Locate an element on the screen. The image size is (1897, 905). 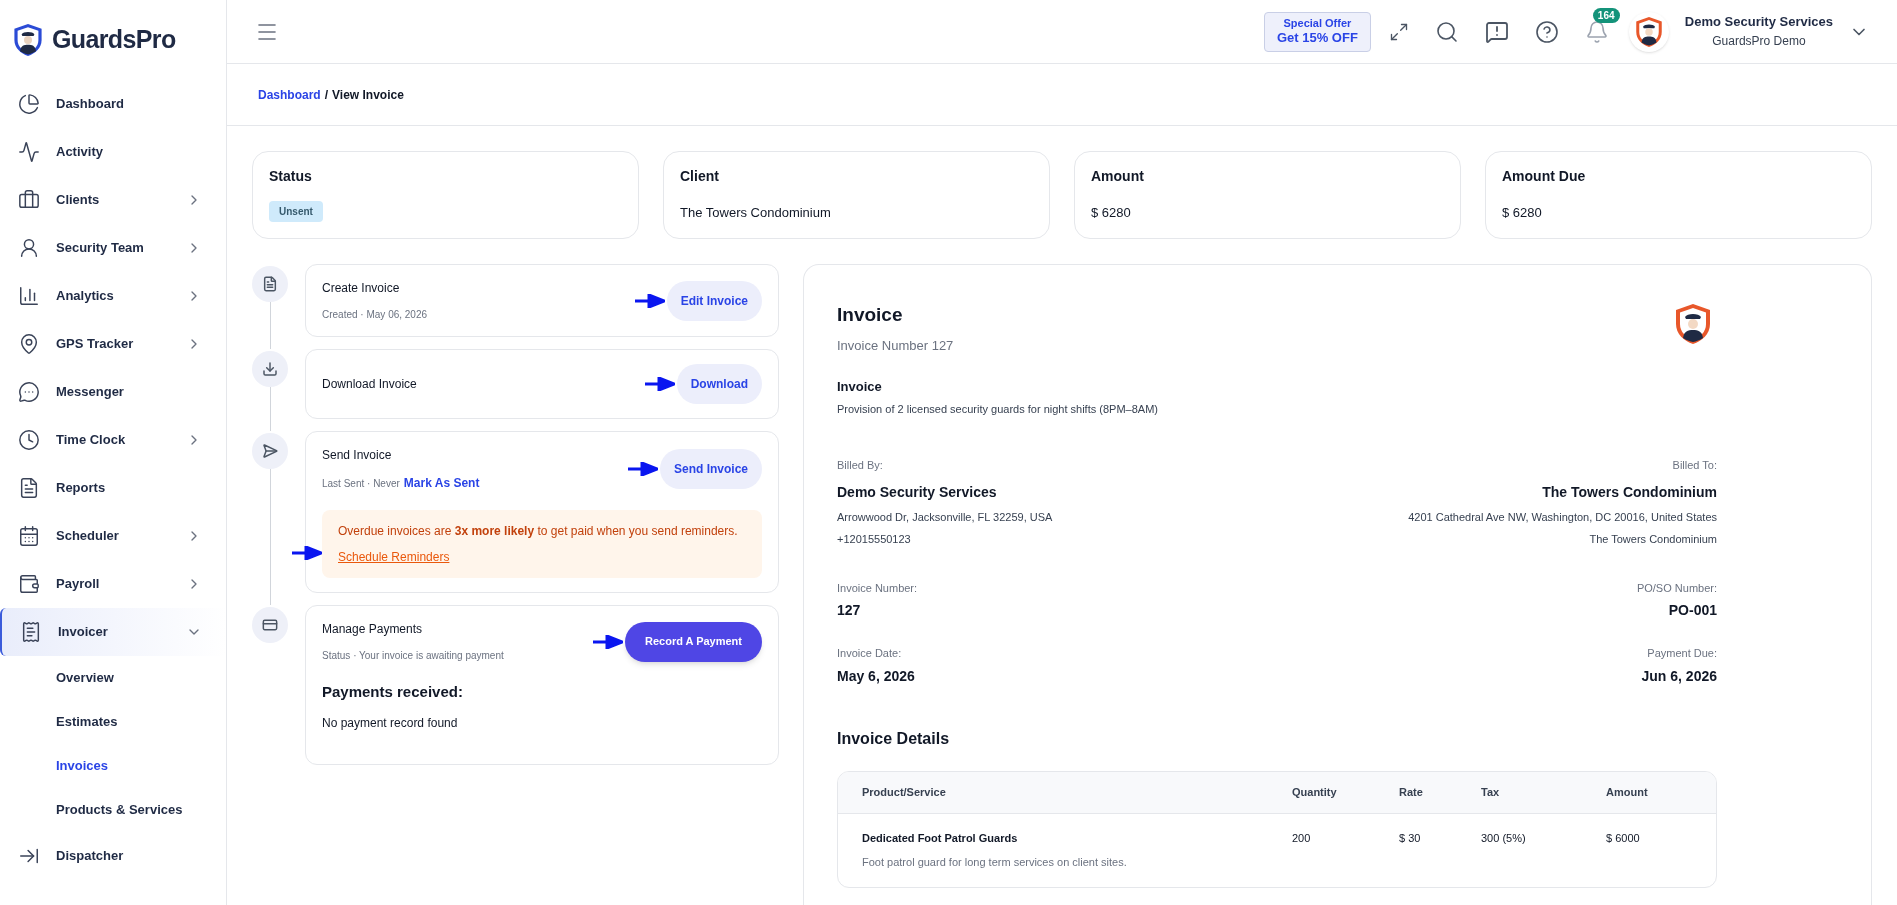
breadcrumb-link: Dashboard is located at coordinates (289, 94).